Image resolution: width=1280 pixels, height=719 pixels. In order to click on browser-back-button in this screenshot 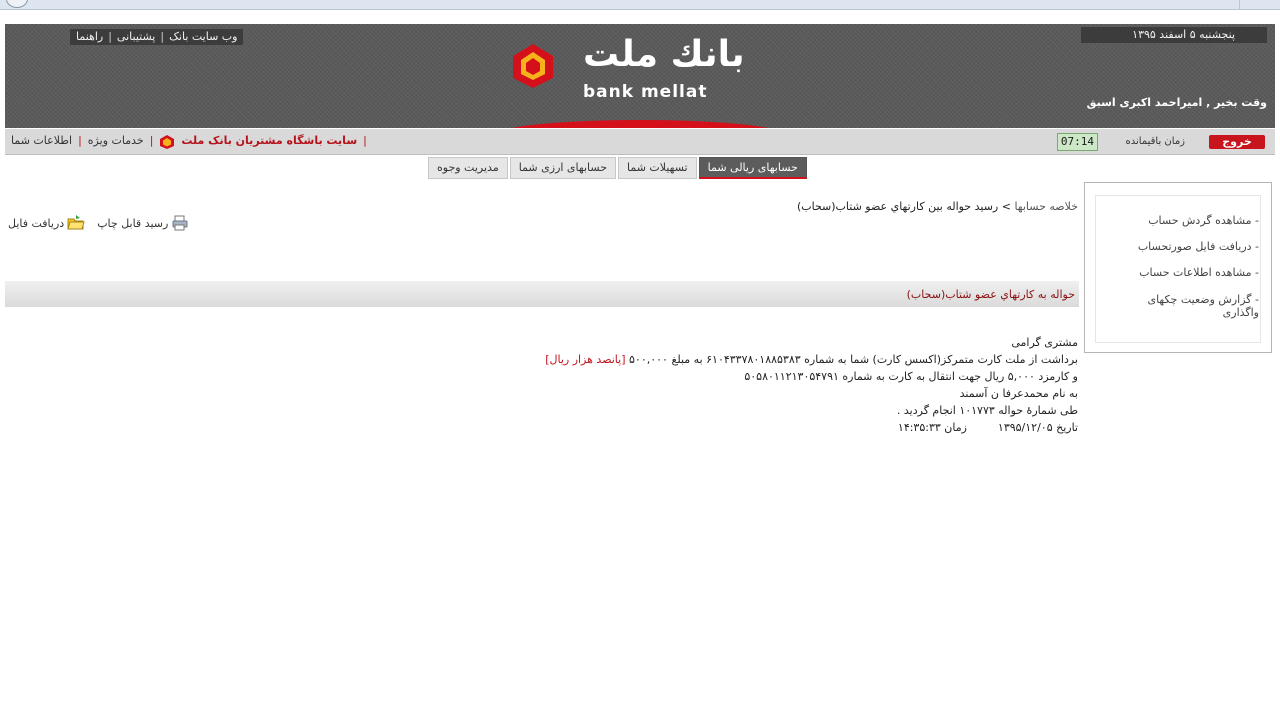, I will do `click(17, 4)`.